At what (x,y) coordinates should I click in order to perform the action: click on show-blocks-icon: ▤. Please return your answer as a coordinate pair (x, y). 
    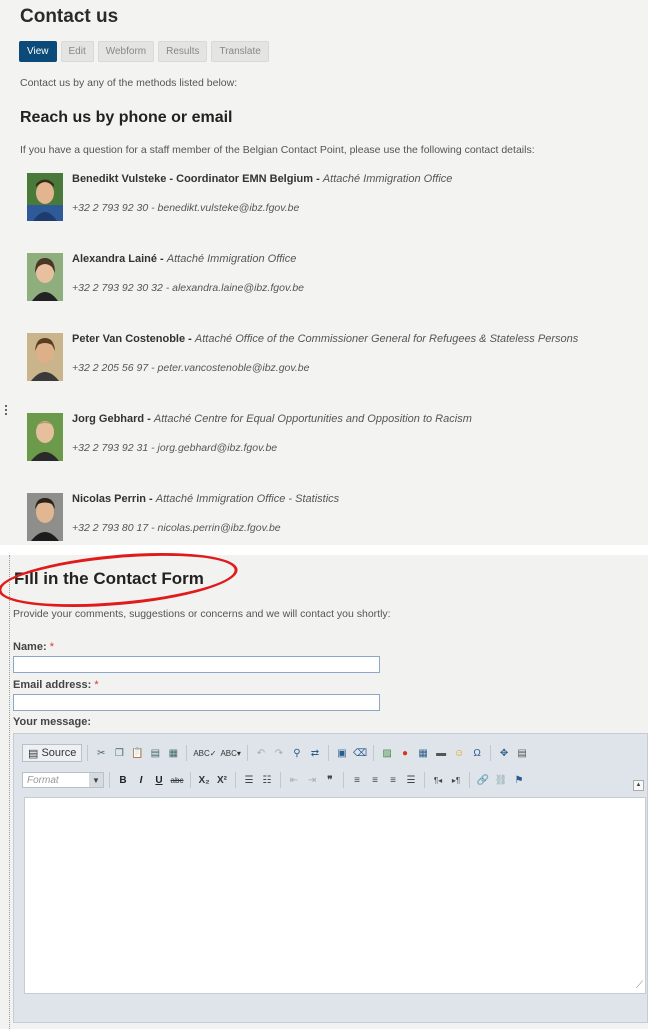
    Looking at the image, I should click on (522, 753).